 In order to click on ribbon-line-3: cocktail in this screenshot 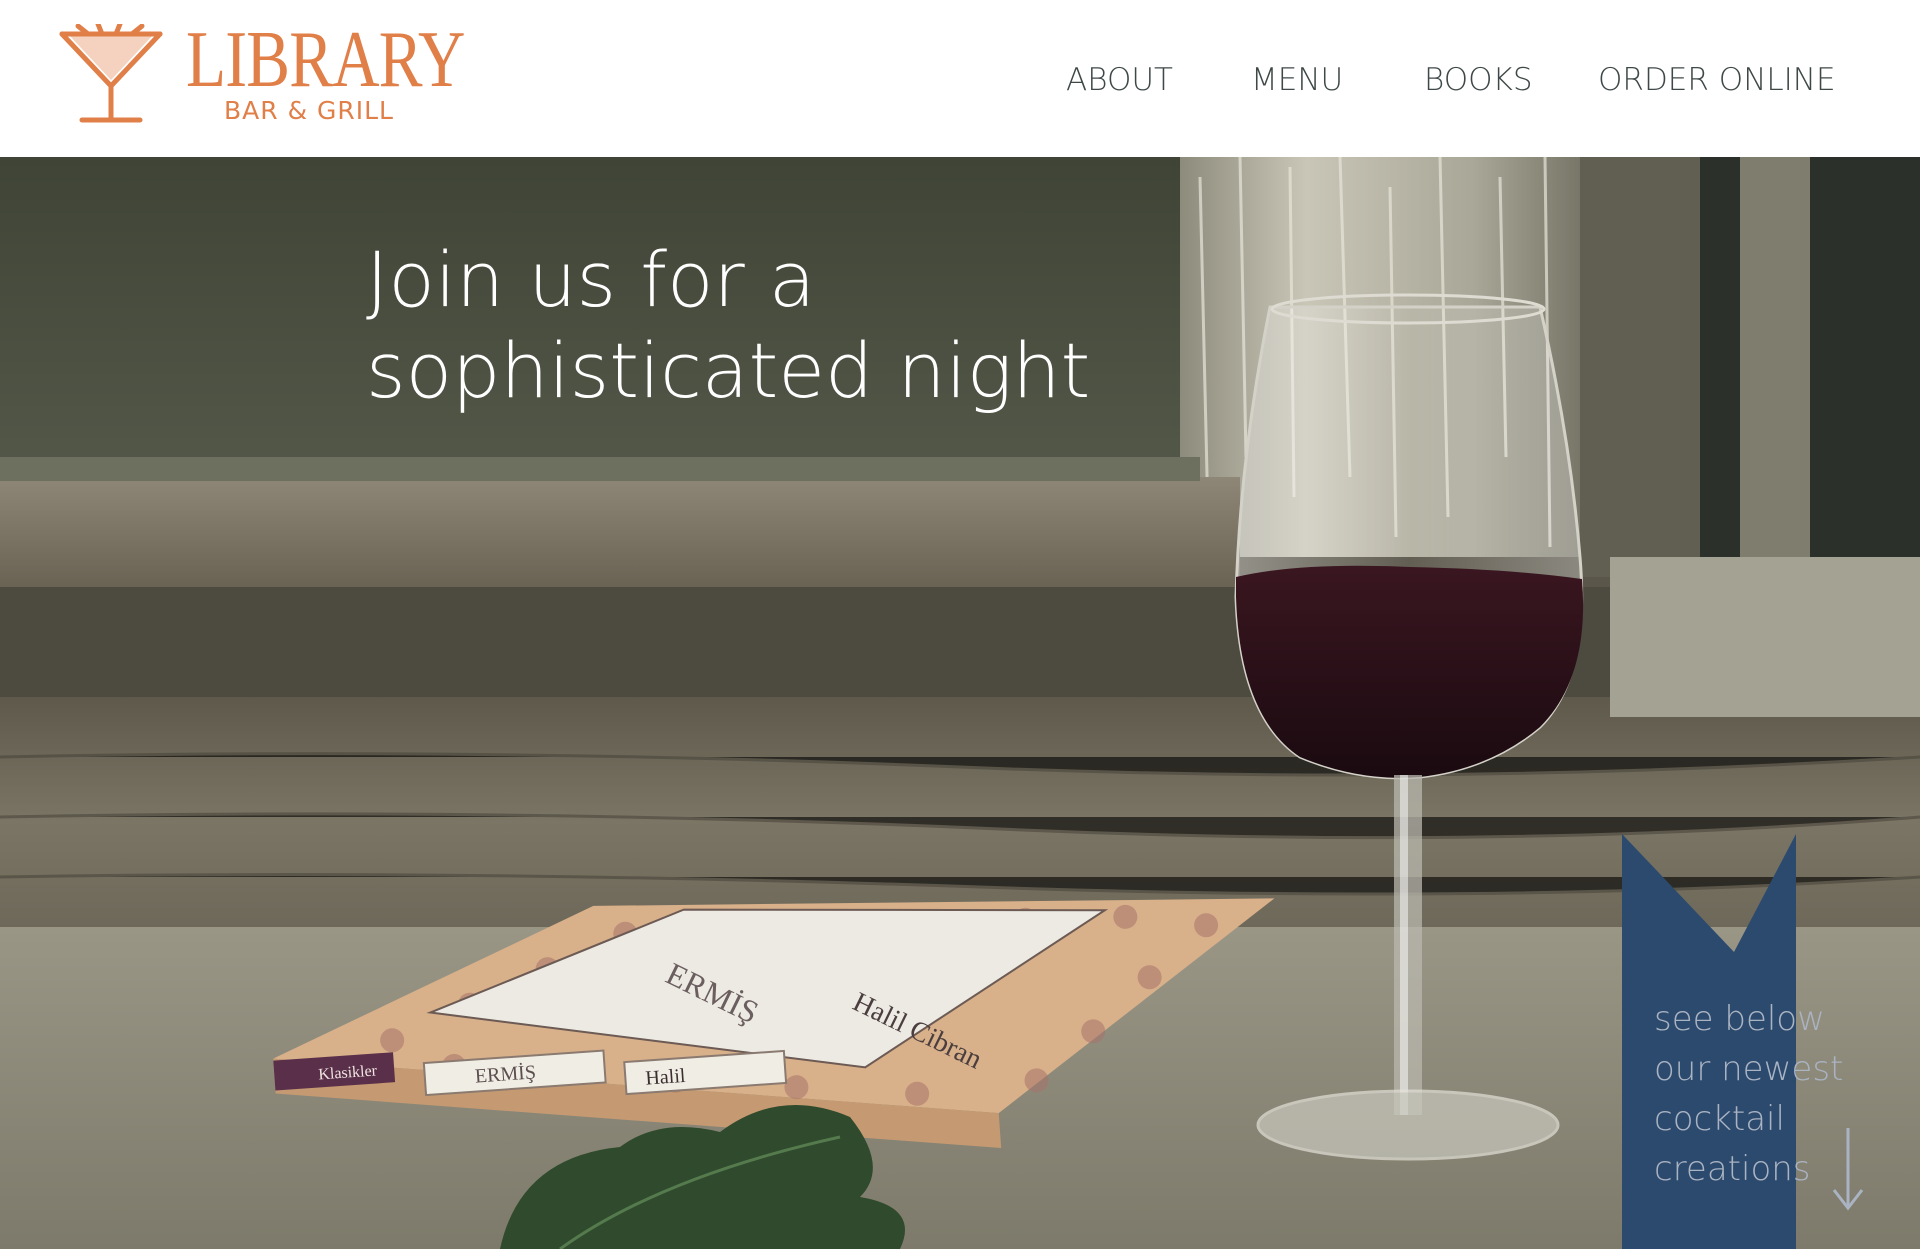, I will do `click(1719, 1119)`.